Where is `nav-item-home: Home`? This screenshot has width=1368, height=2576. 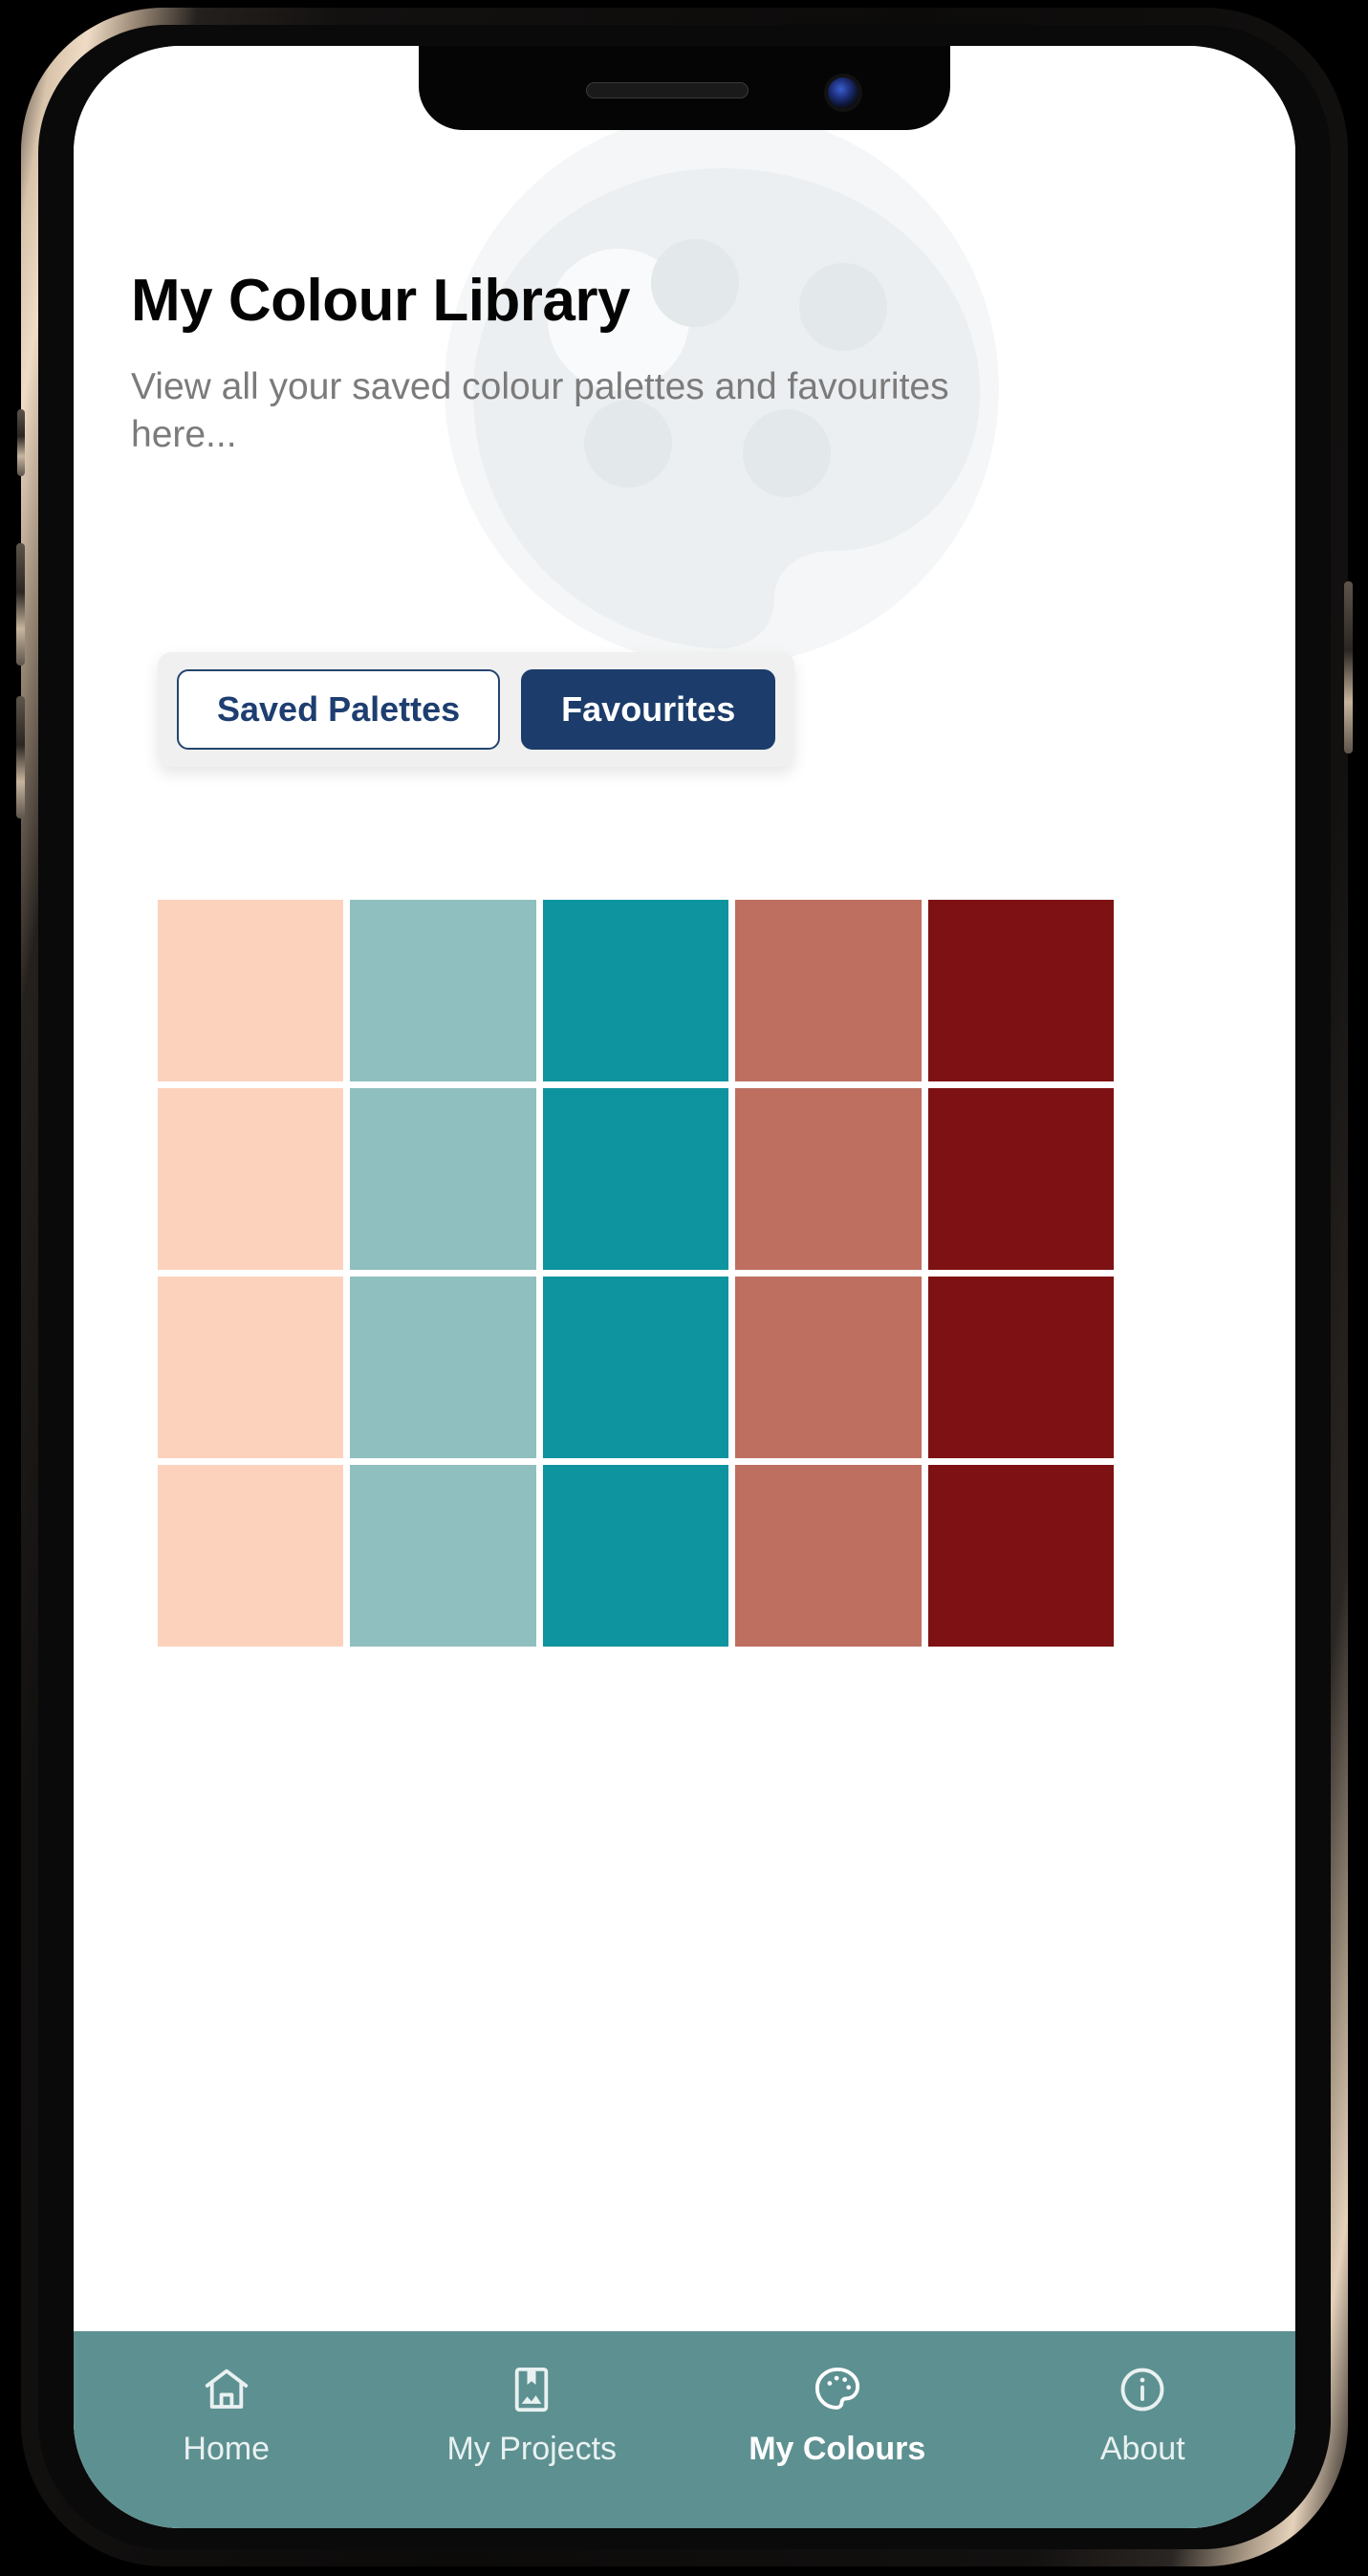
nav-item-home: Home is located at coordinates (227, 2414).